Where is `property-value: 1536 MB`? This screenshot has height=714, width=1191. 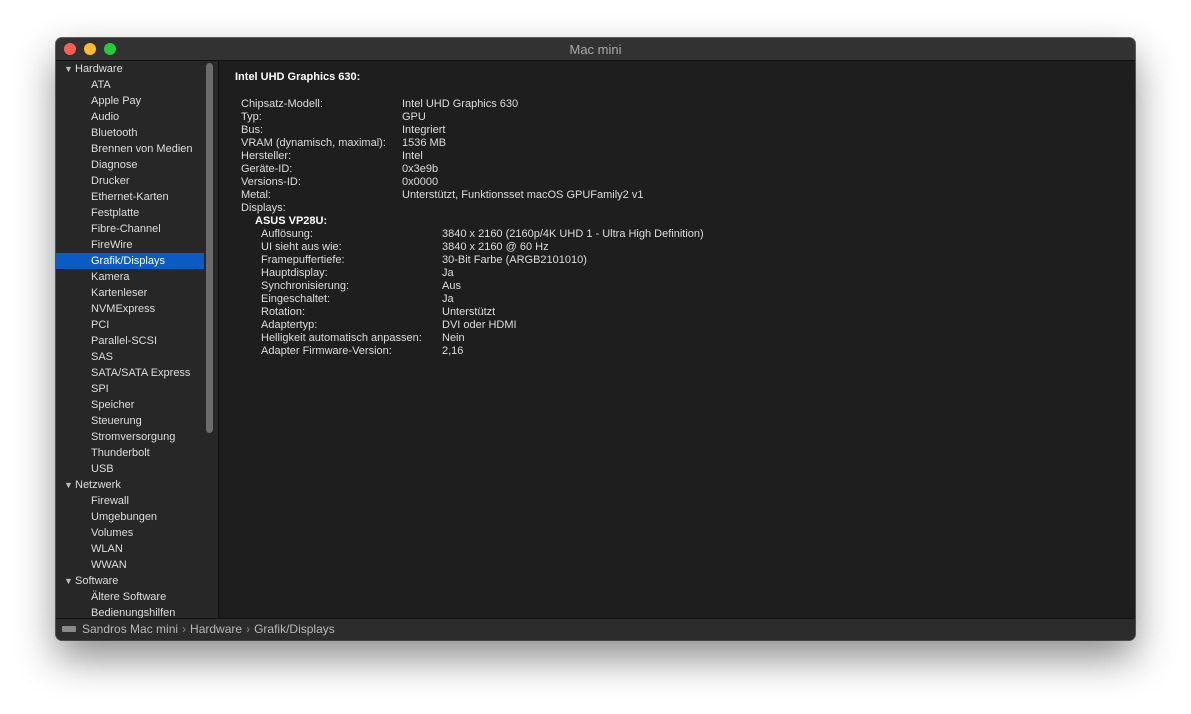
property-value: 1536 MB is located at coordinates (424, 143).